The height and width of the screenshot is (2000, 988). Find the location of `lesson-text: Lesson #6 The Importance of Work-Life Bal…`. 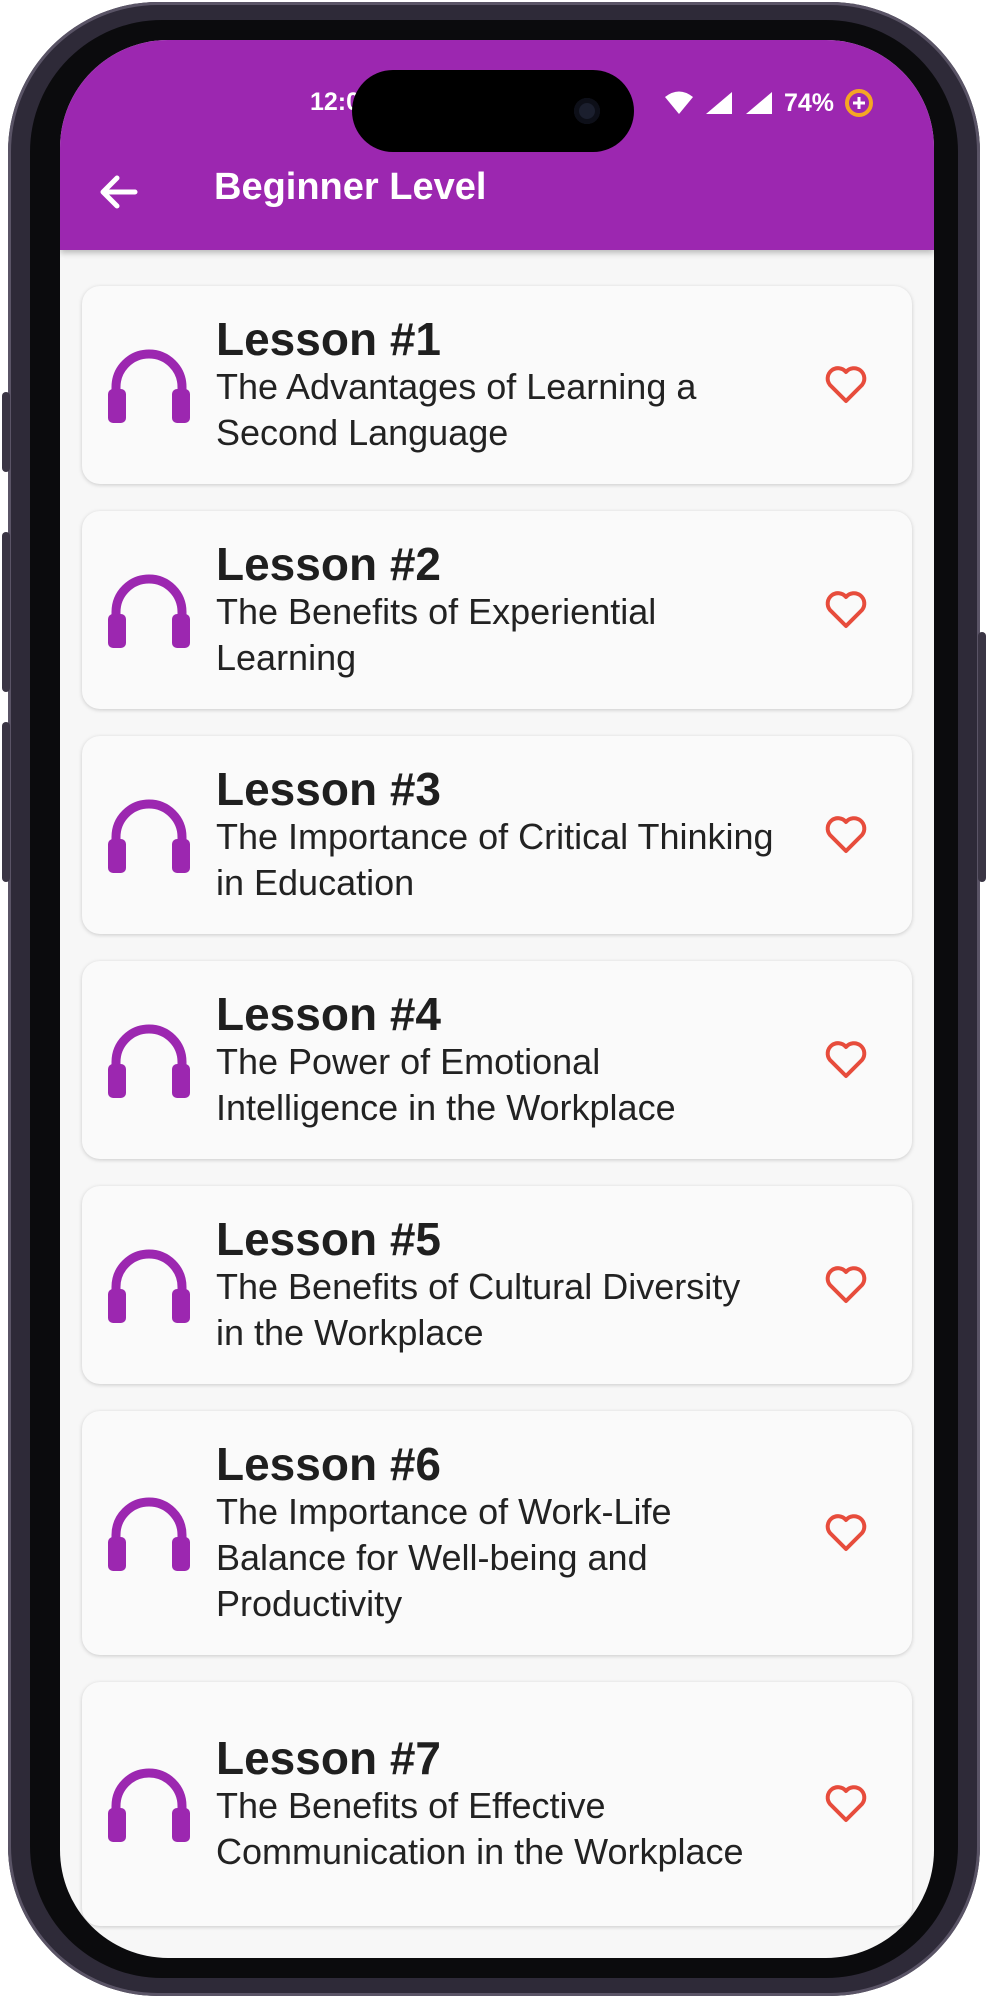

lesson-text: Lesson #6 The Importance of Work-Life Bal… is located at coordinates (496, 1533).